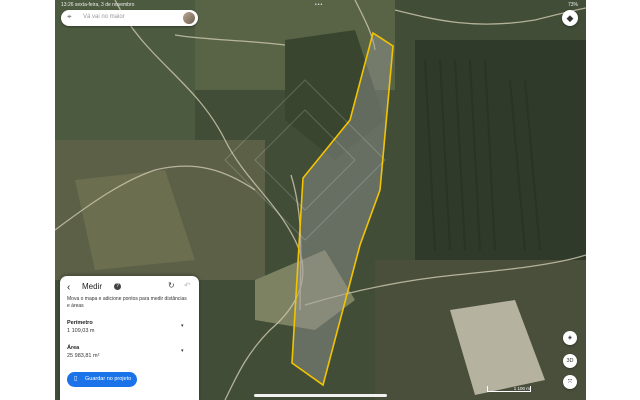  Describe the element at coordinates (320, 395) in the screenshot. I see `home-indicator` at that location.